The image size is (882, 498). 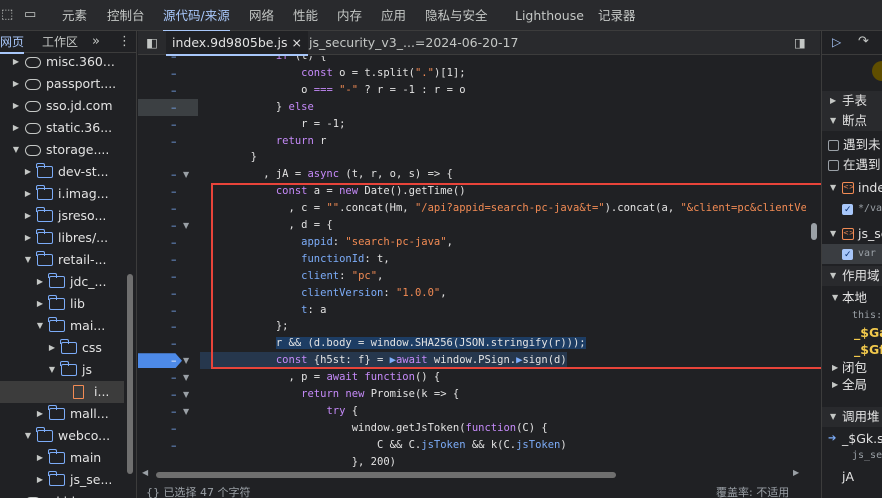 What do you see at coordinates (852, 350) in the screenshot?
I see `debugger-row: _$Gf` at bounding box center [852, 350].